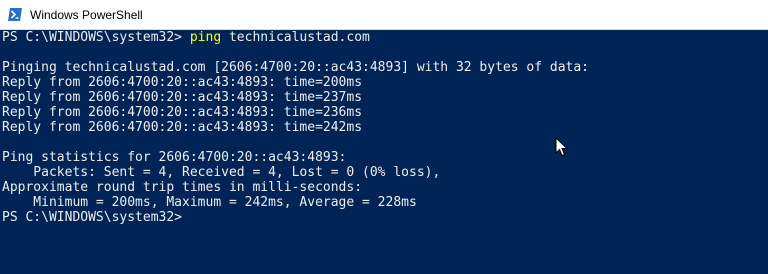 The height and width of the screenshot is (274, 768). I want to click on mouse-pointer-icon, so click(562, 147).